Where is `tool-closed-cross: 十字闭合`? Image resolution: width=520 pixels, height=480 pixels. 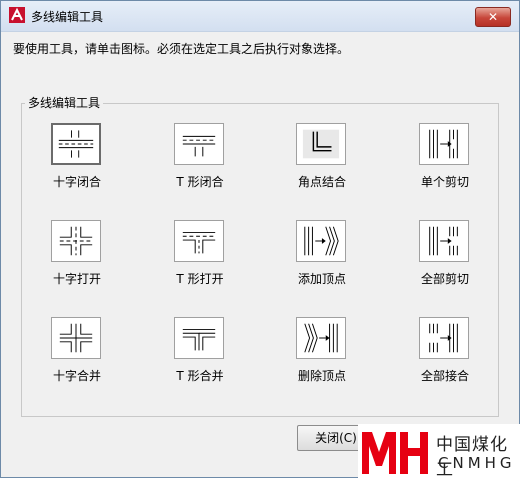 tool-closed-cross: 十字闭合 is located at coordinates (77, 156).